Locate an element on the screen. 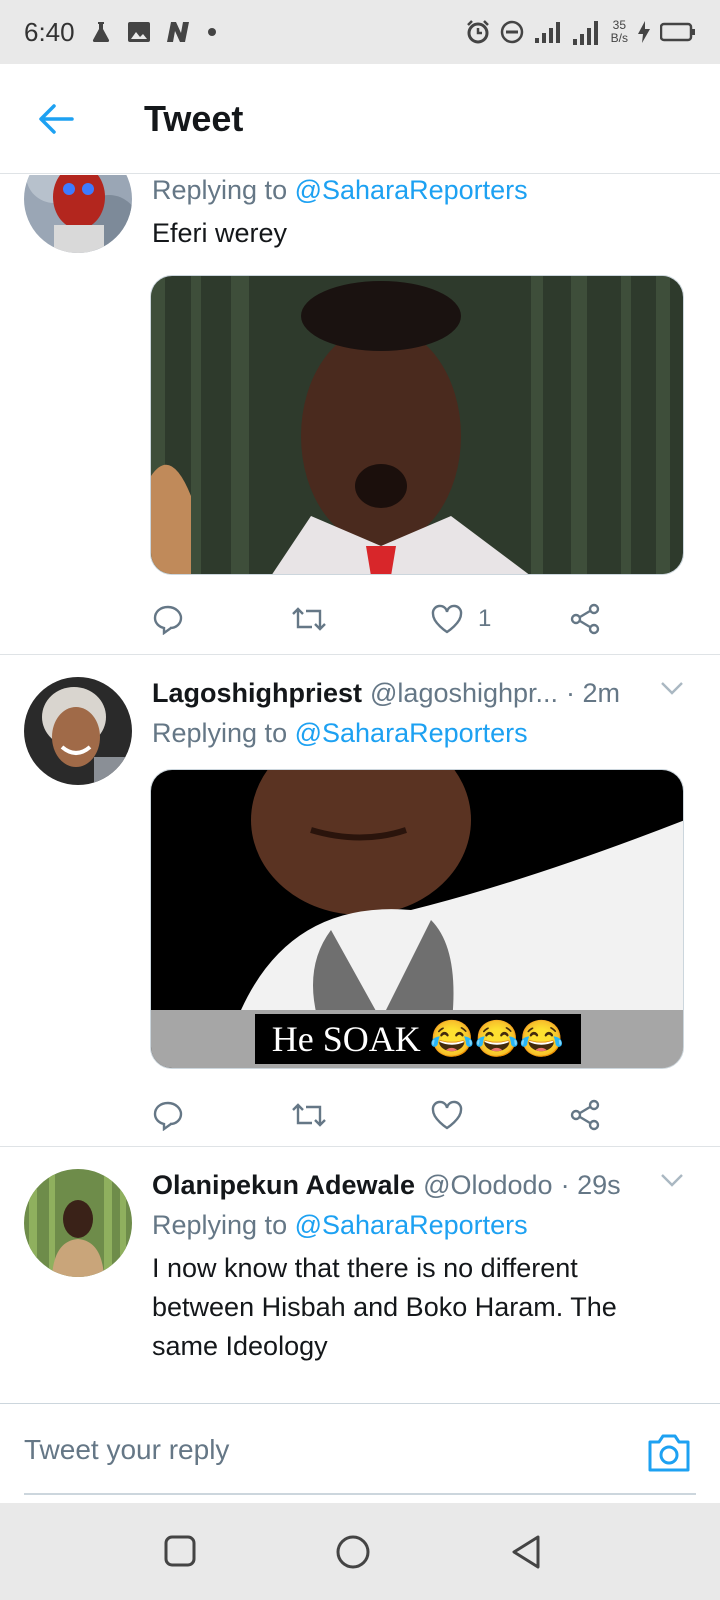 The width and height of the screenshot is (720, 1600). triangle-back-icon is located at coordinates (526, 1552).